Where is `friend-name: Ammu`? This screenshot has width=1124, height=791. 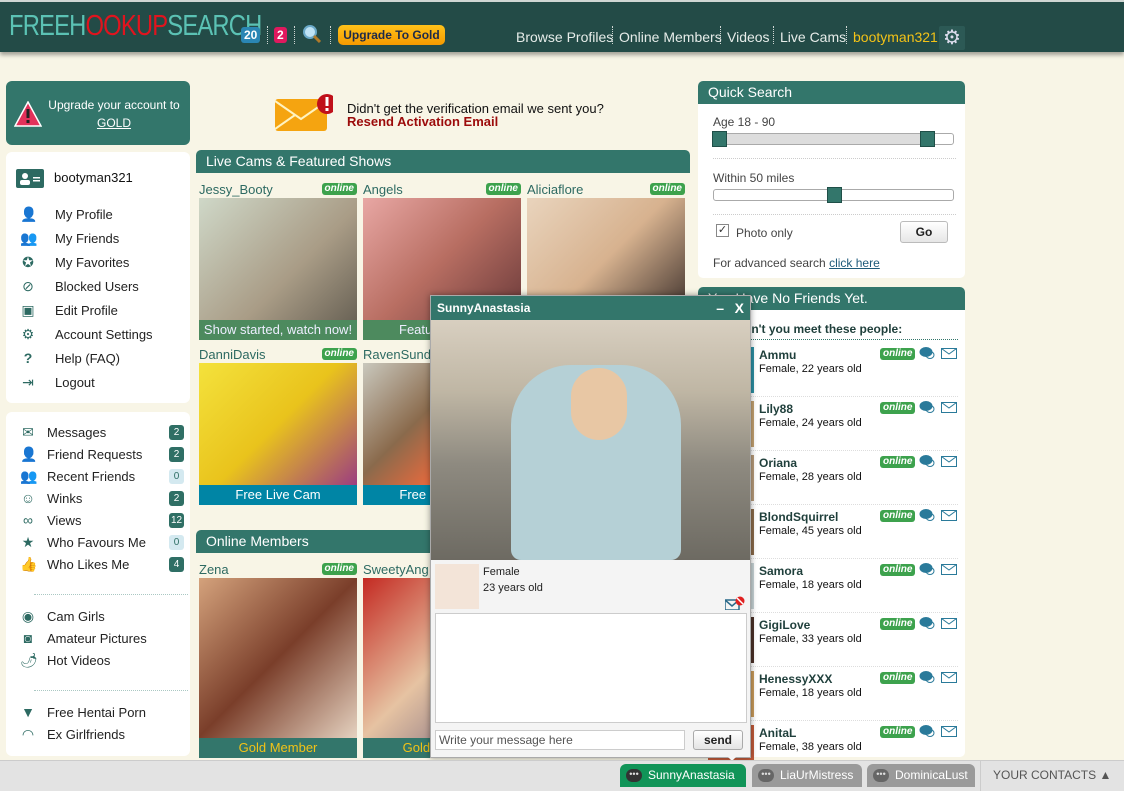 friend-name: Ammu is located at coordinates (777, 355).